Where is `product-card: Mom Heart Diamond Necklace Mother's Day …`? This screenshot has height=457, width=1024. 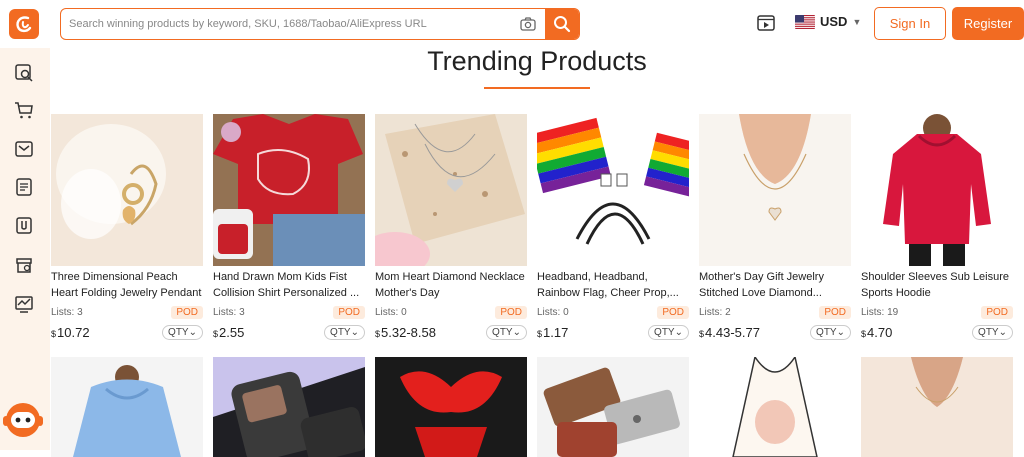
product-card: Mom Heart Diamond Necklace Mother's Day … is located at coordinates (451, 227).